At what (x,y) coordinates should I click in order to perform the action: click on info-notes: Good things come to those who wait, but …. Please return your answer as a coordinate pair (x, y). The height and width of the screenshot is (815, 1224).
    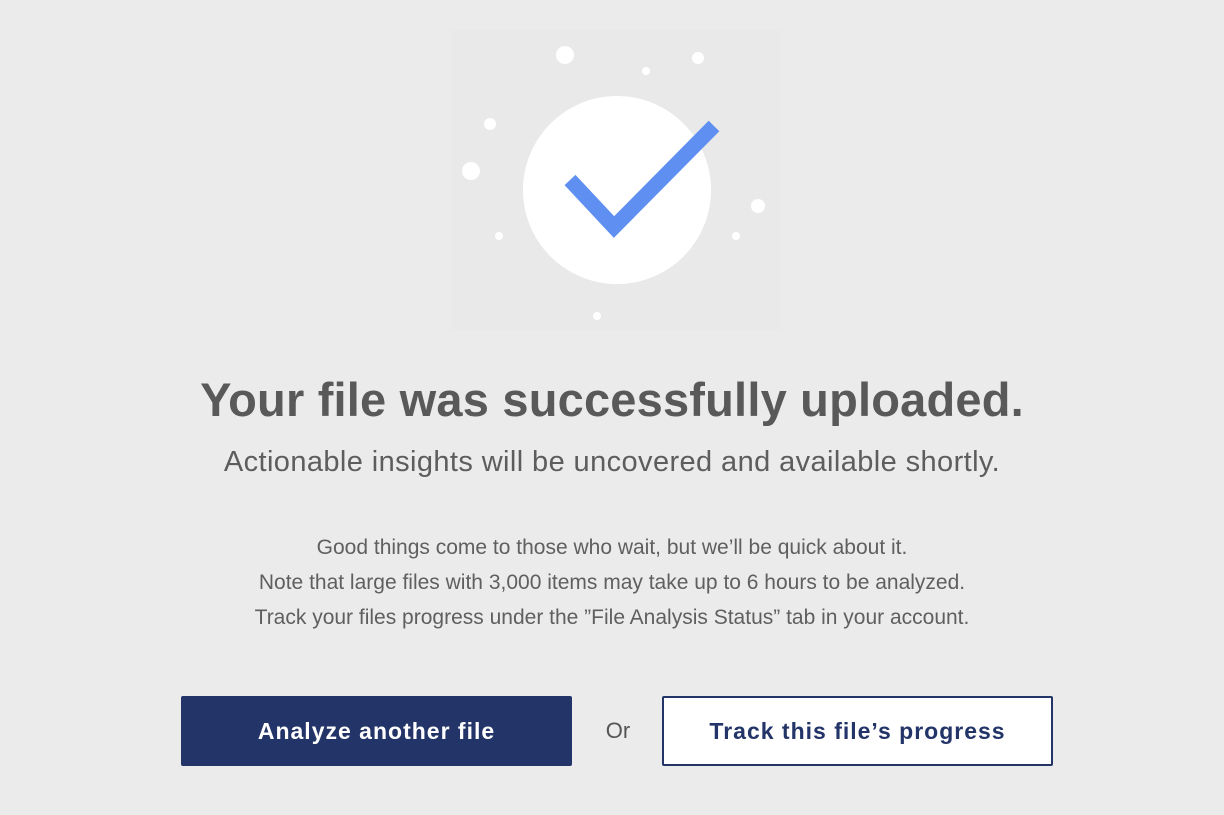
    Looking at the image, I should click on (612, 582).